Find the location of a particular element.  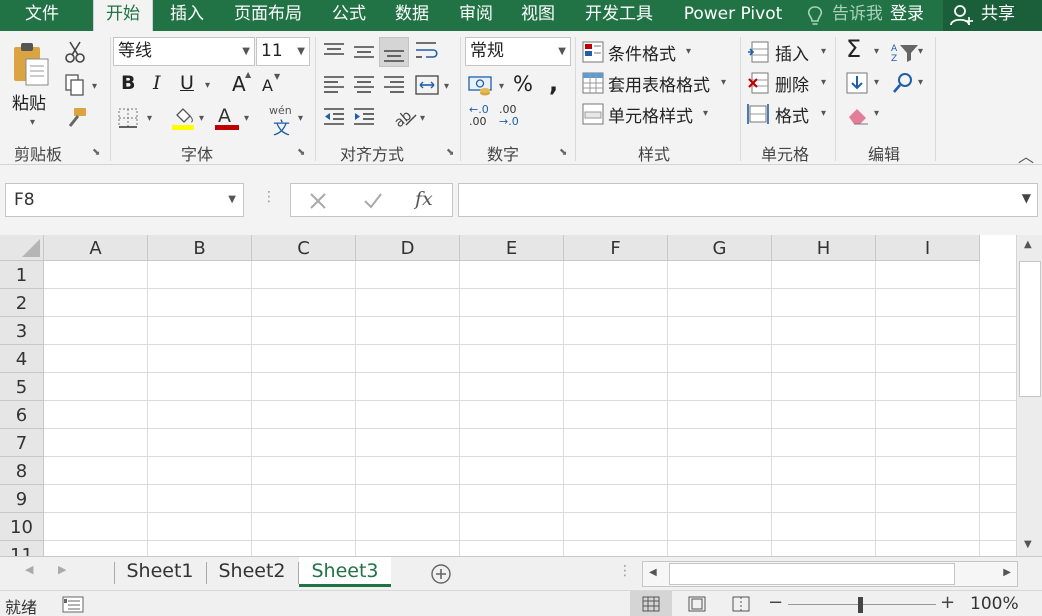

formula-input: ▼ is located at coordinates (748, 200).